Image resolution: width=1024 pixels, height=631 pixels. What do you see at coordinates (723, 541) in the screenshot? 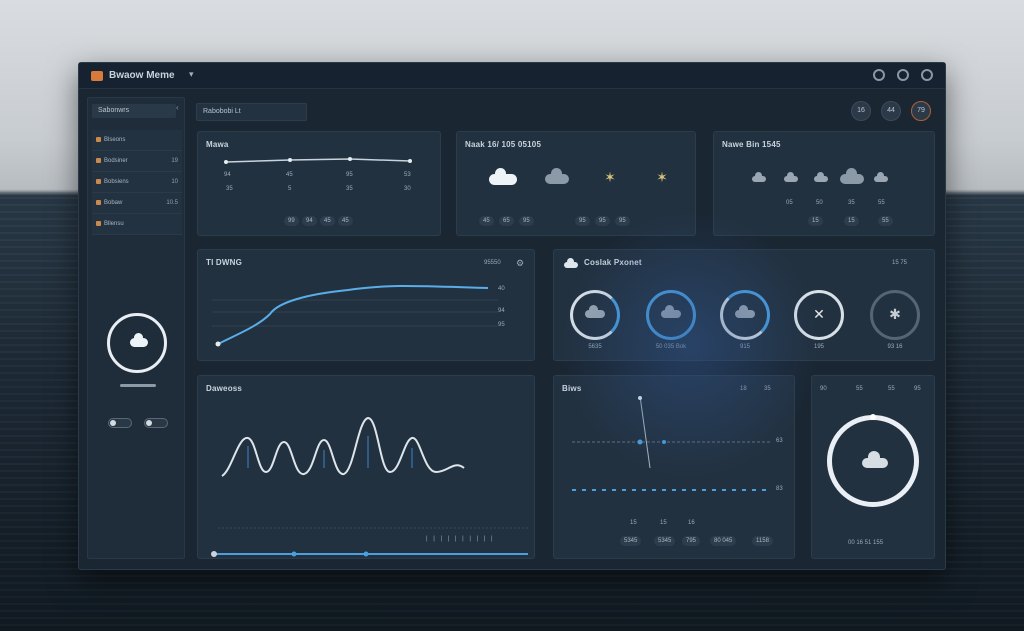
I see `chip: 80 045` at bounding box center [723, 541].